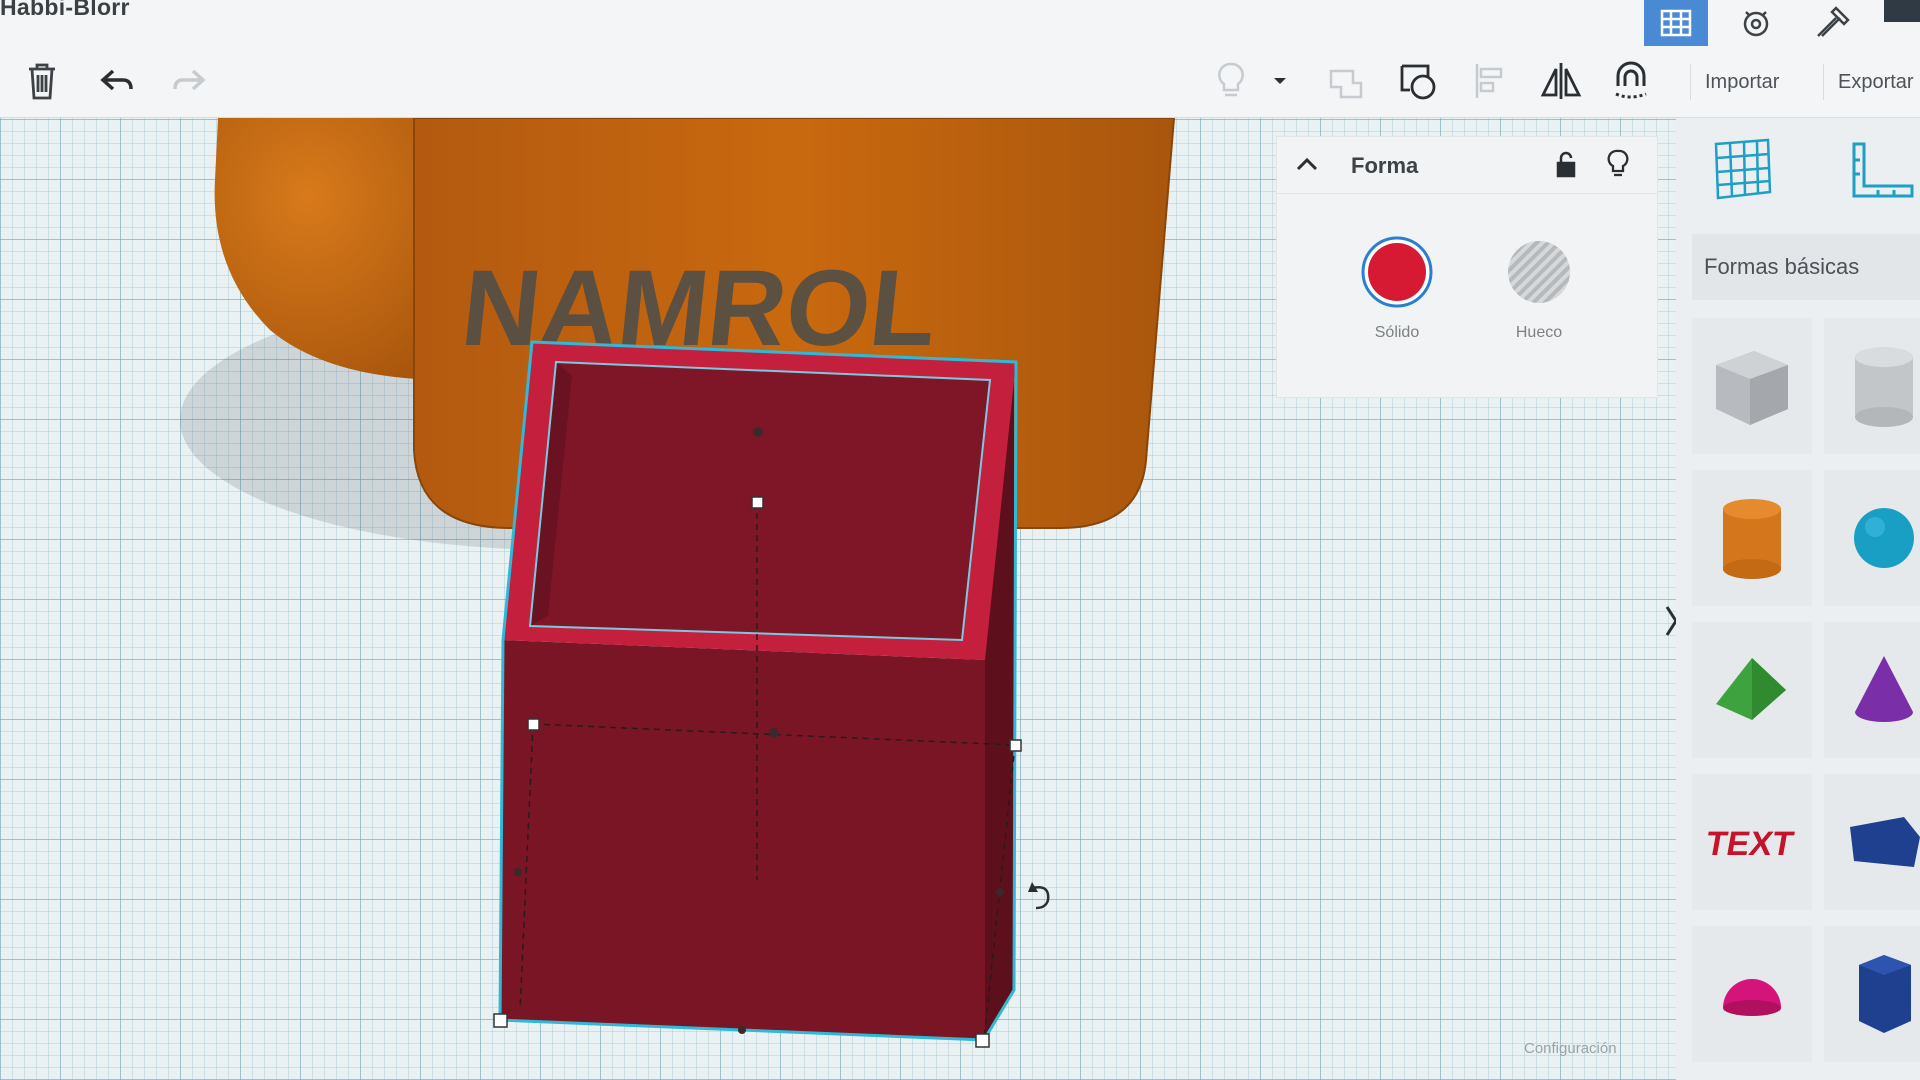 This screenshot has height=1080, width=1920. I want to click on shape-text: TEXT, so click(1752, 842).